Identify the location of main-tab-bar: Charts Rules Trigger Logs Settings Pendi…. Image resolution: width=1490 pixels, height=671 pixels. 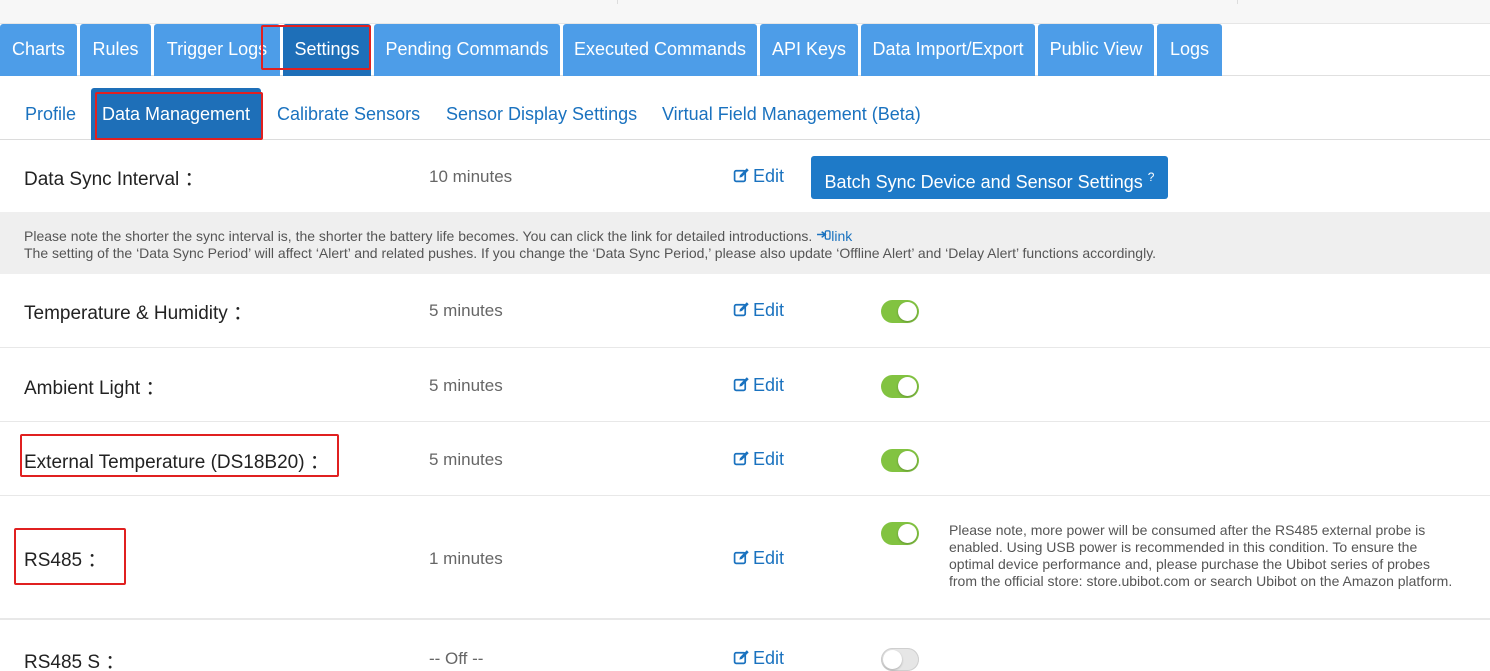
(745, 50).